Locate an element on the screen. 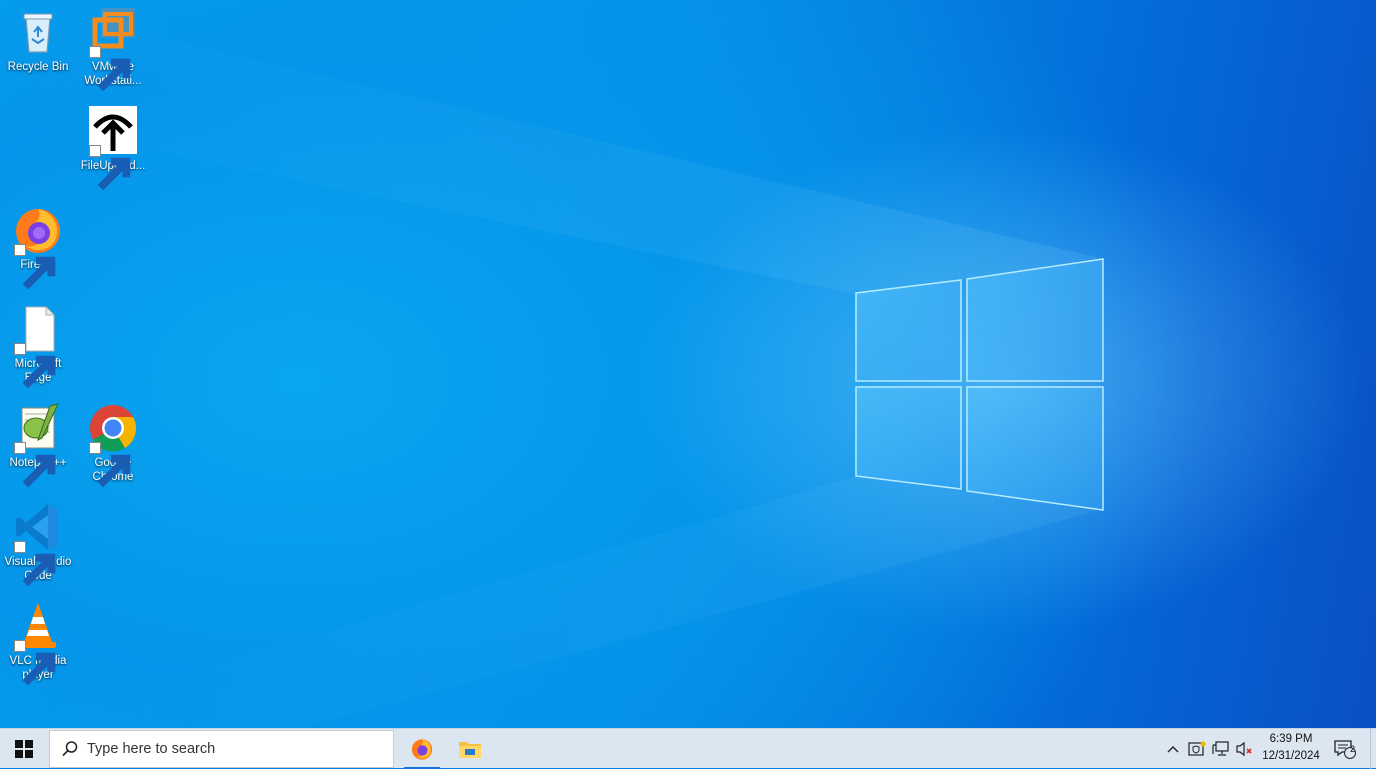  file-explorer-icon is located at coordinates (470, 750).